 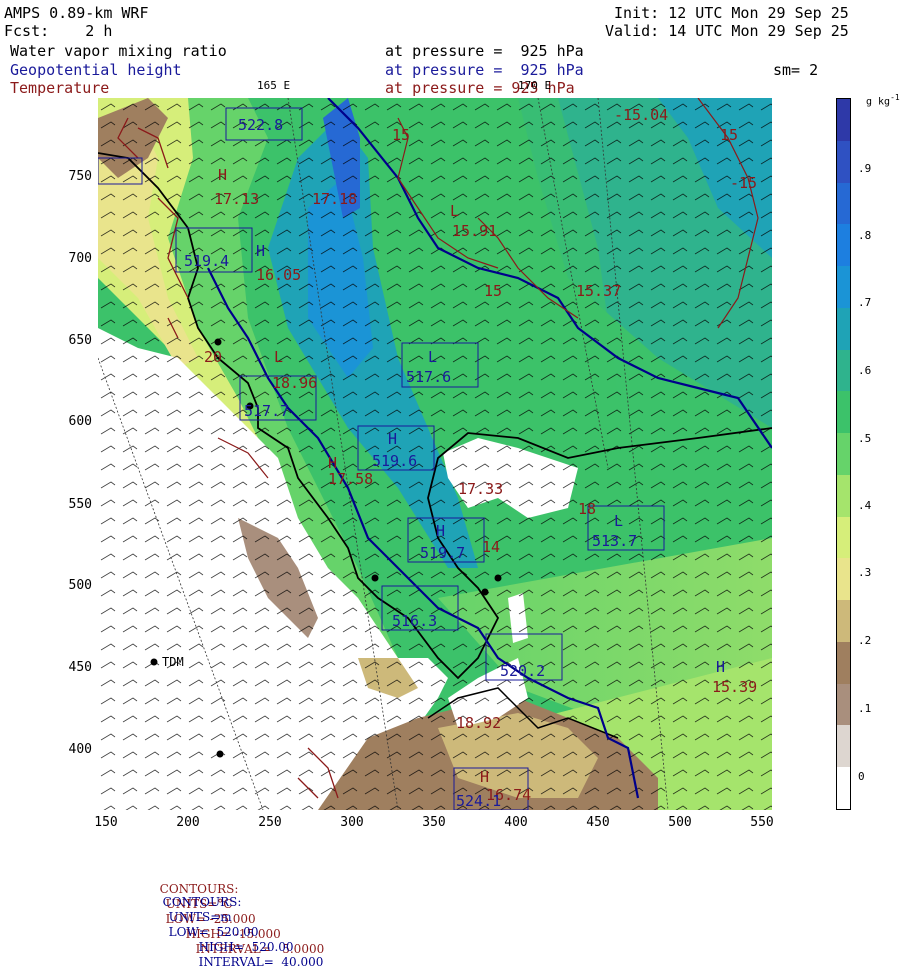 What do you see at coordinates (720, 667) in the screenshot?
I see `hl-label-8: H` at bounding box center [720, 667].